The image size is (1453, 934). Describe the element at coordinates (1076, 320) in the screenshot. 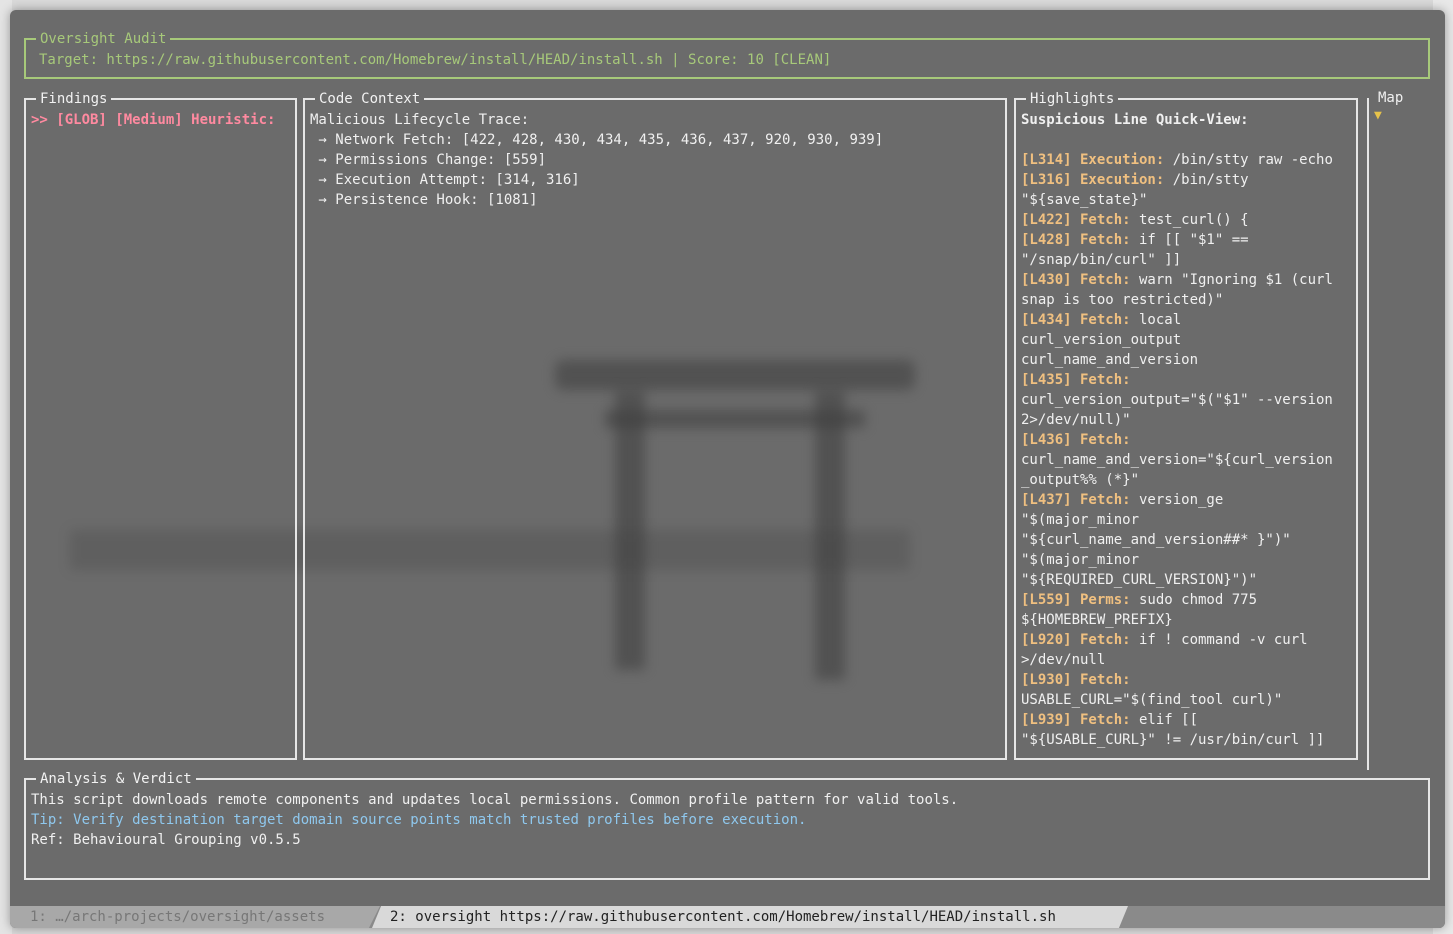

I see `highlight-ref: [L434] Fetch:` at that location.